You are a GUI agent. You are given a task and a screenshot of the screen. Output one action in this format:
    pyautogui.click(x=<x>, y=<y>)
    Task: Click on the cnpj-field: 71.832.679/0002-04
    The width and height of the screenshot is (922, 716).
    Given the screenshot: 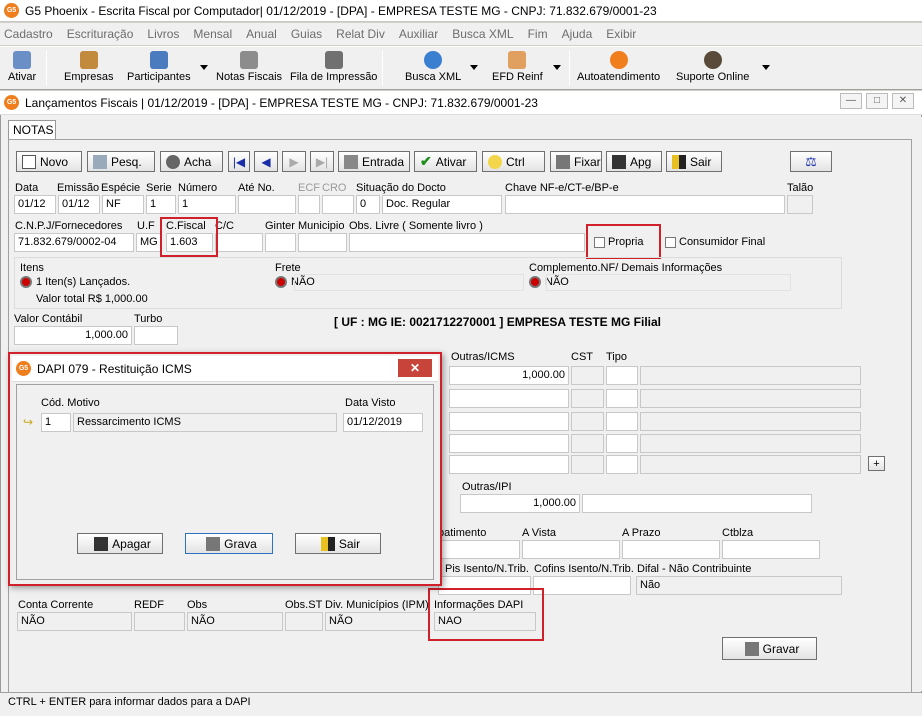 What is the action you would take?
    pyautogui.click(x=74, y=242)
    